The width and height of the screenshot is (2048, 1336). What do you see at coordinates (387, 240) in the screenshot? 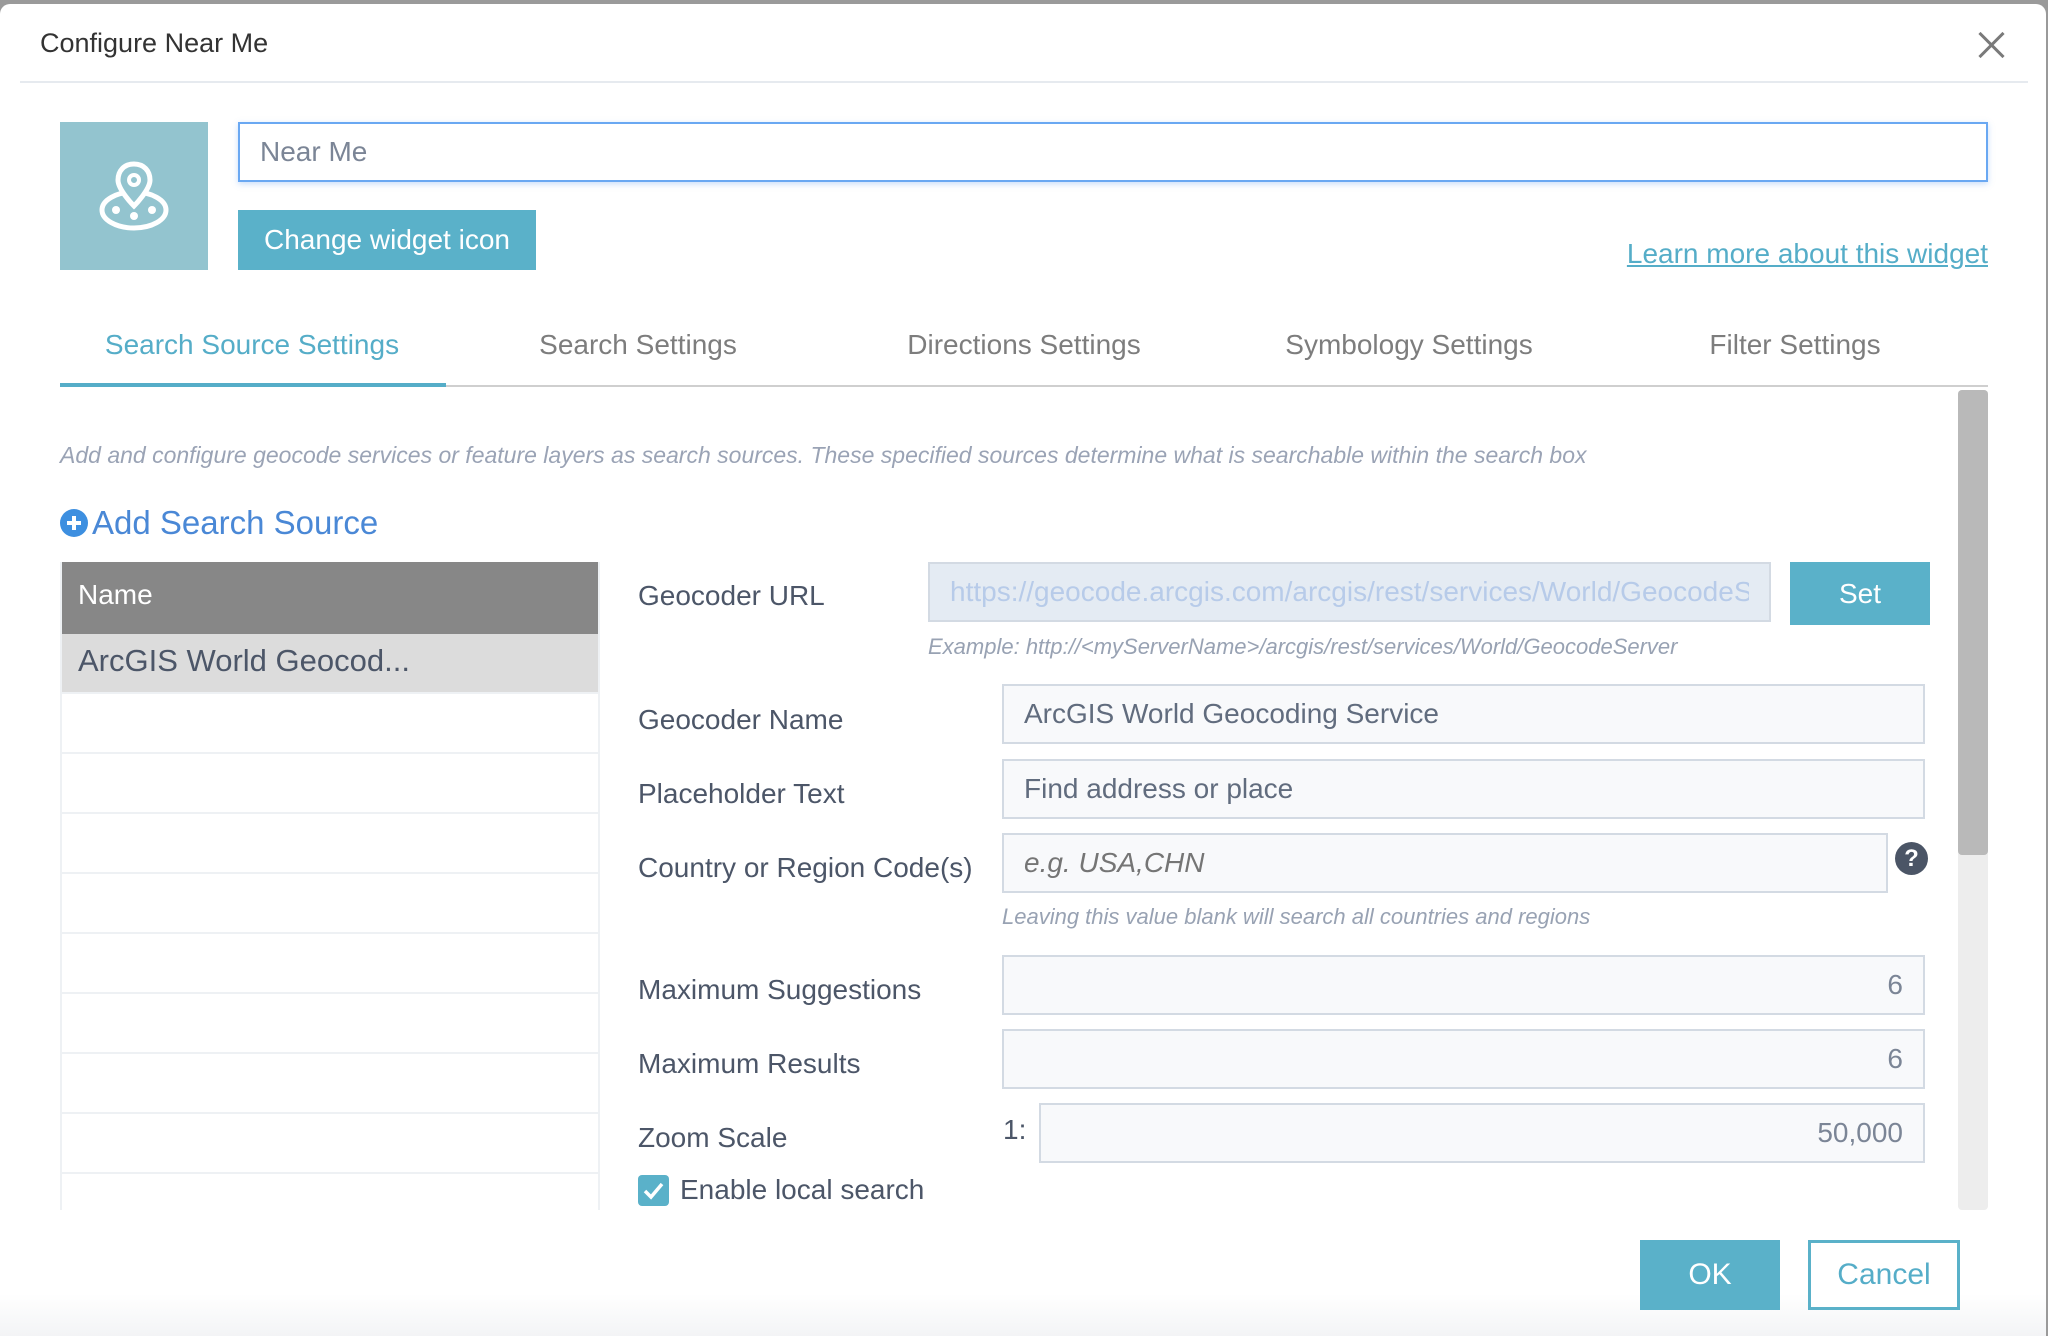
I see `change-widget-icon-button: Change widget icon` at bounding box center [387, 240].